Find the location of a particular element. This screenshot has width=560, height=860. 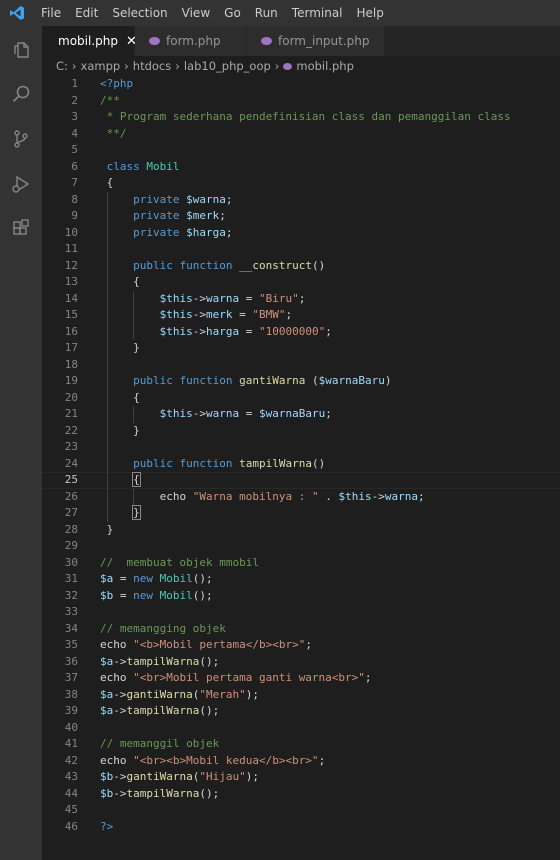

code-line: 42 echo "<br><b>Mobil kedua</b><br>"; is located at coordinates (301, 761).